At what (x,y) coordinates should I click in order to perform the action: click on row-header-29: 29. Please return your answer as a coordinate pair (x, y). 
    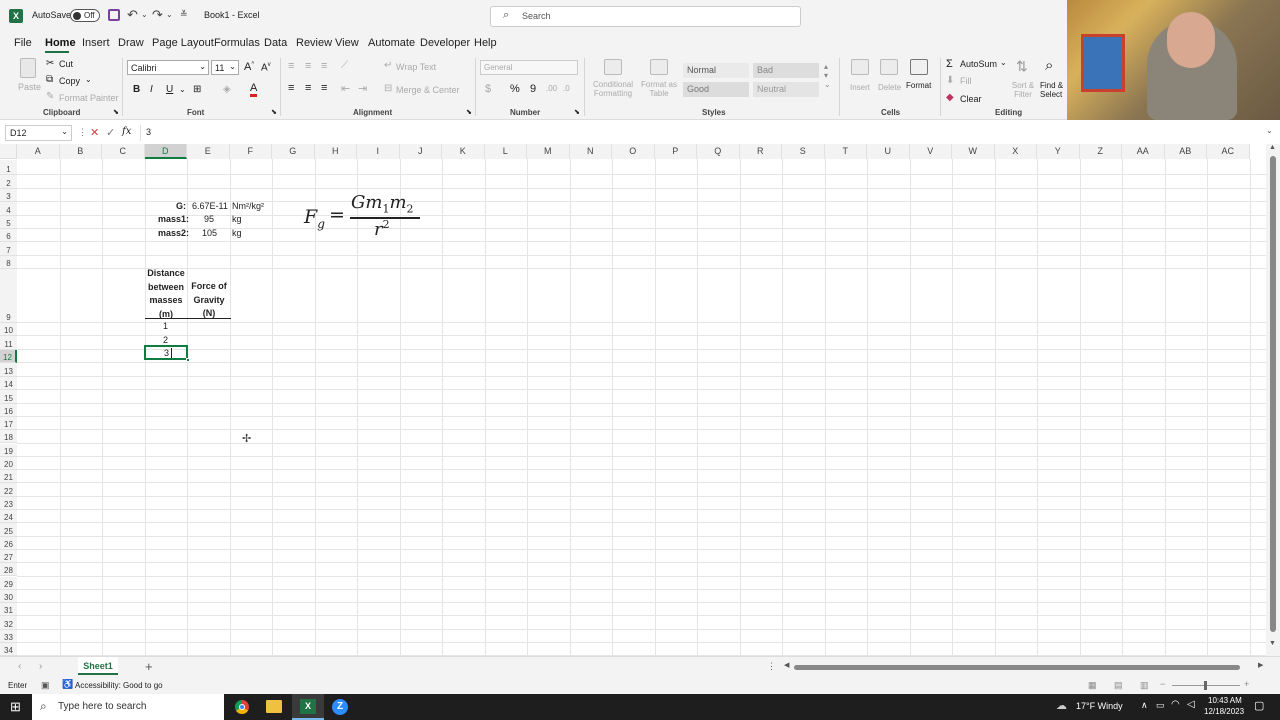
    Looking at the image, I should click on (8, 583).